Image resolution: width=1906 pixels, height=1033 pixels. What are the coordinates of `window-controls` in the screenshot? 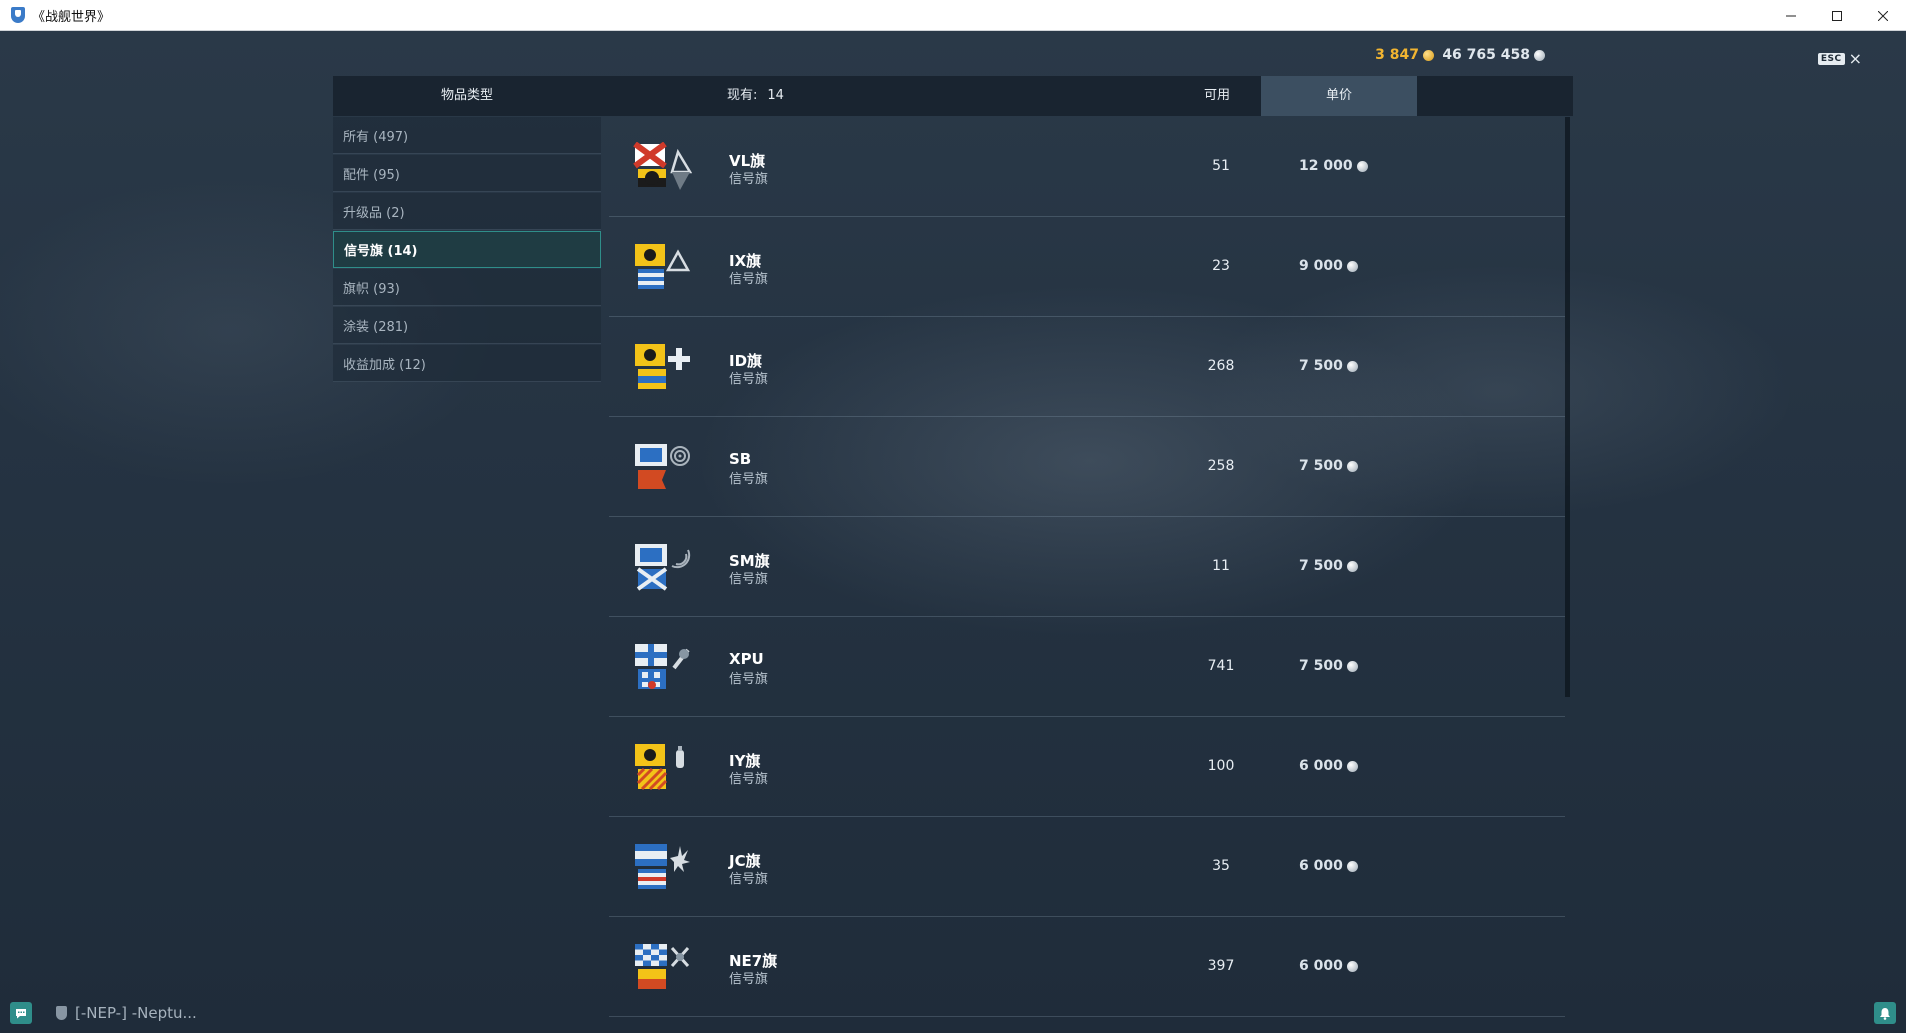 It's located at (1837, 15).